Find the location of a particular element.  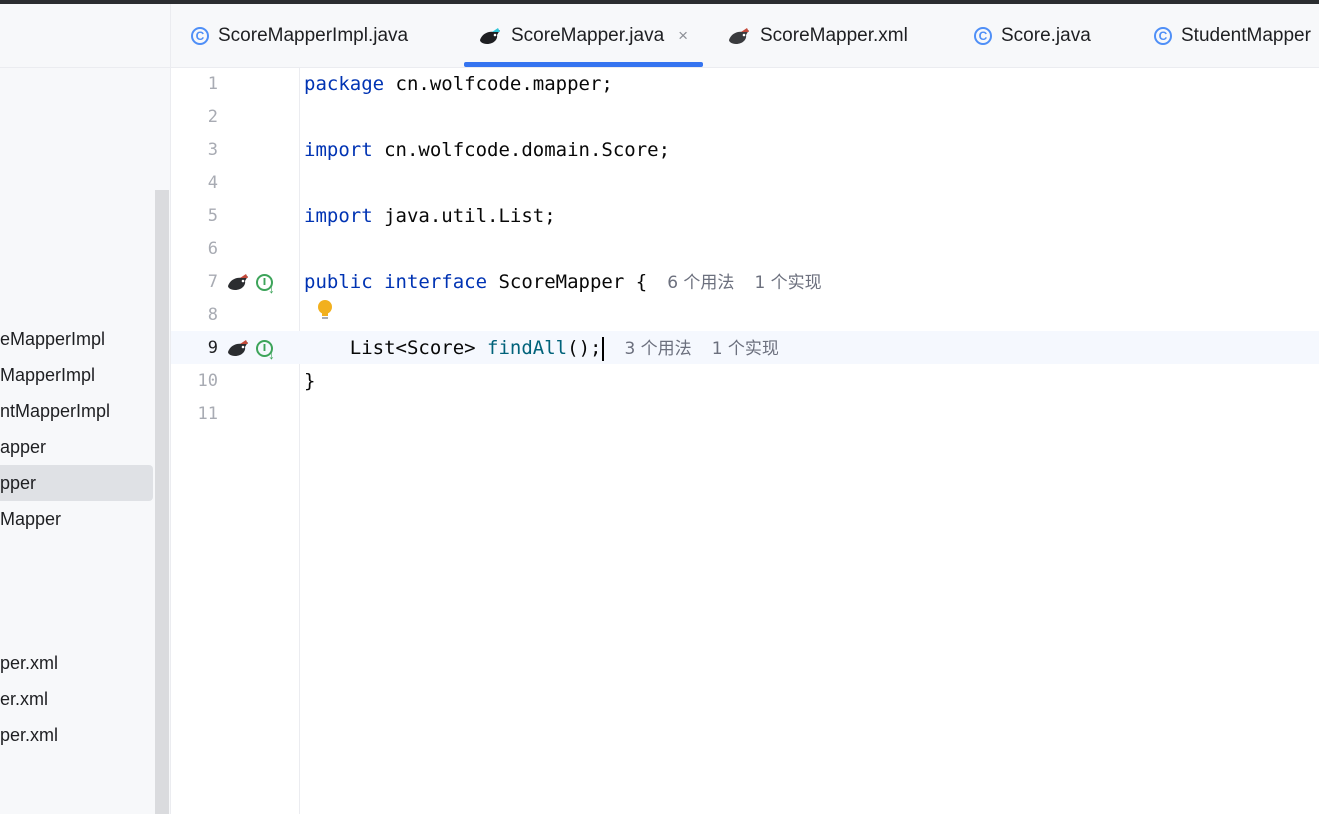

line-number: 2 is located at coordinates (212, 117).